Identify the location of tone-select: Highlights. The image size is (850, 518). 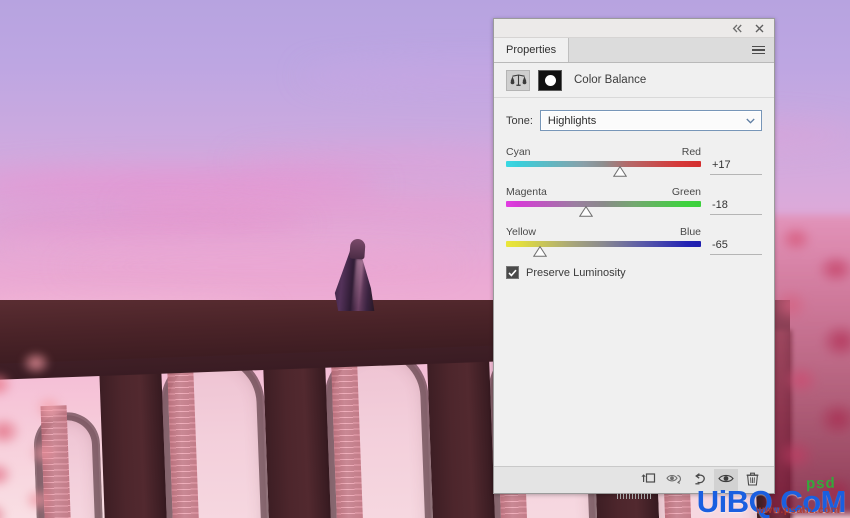
(650, 120).